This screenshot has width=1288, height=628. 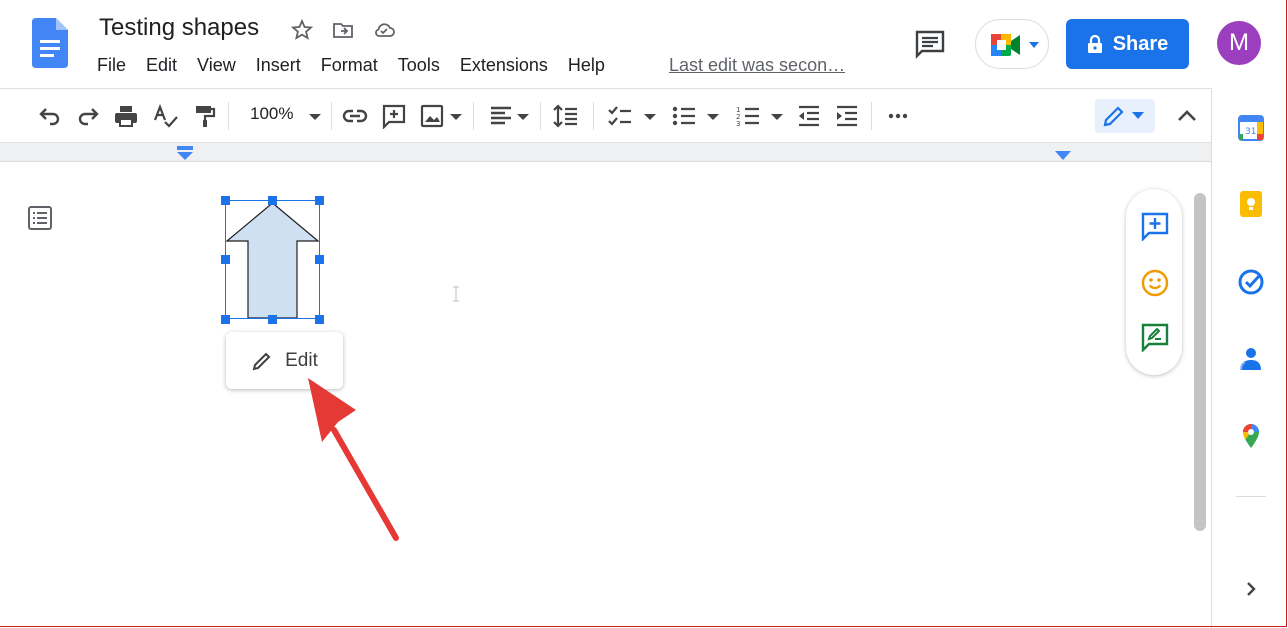 What do you see at coordinates (1200, 362) in the screenshot?
I see `vertical-scrollbar` at bounding box center [1200, 362].